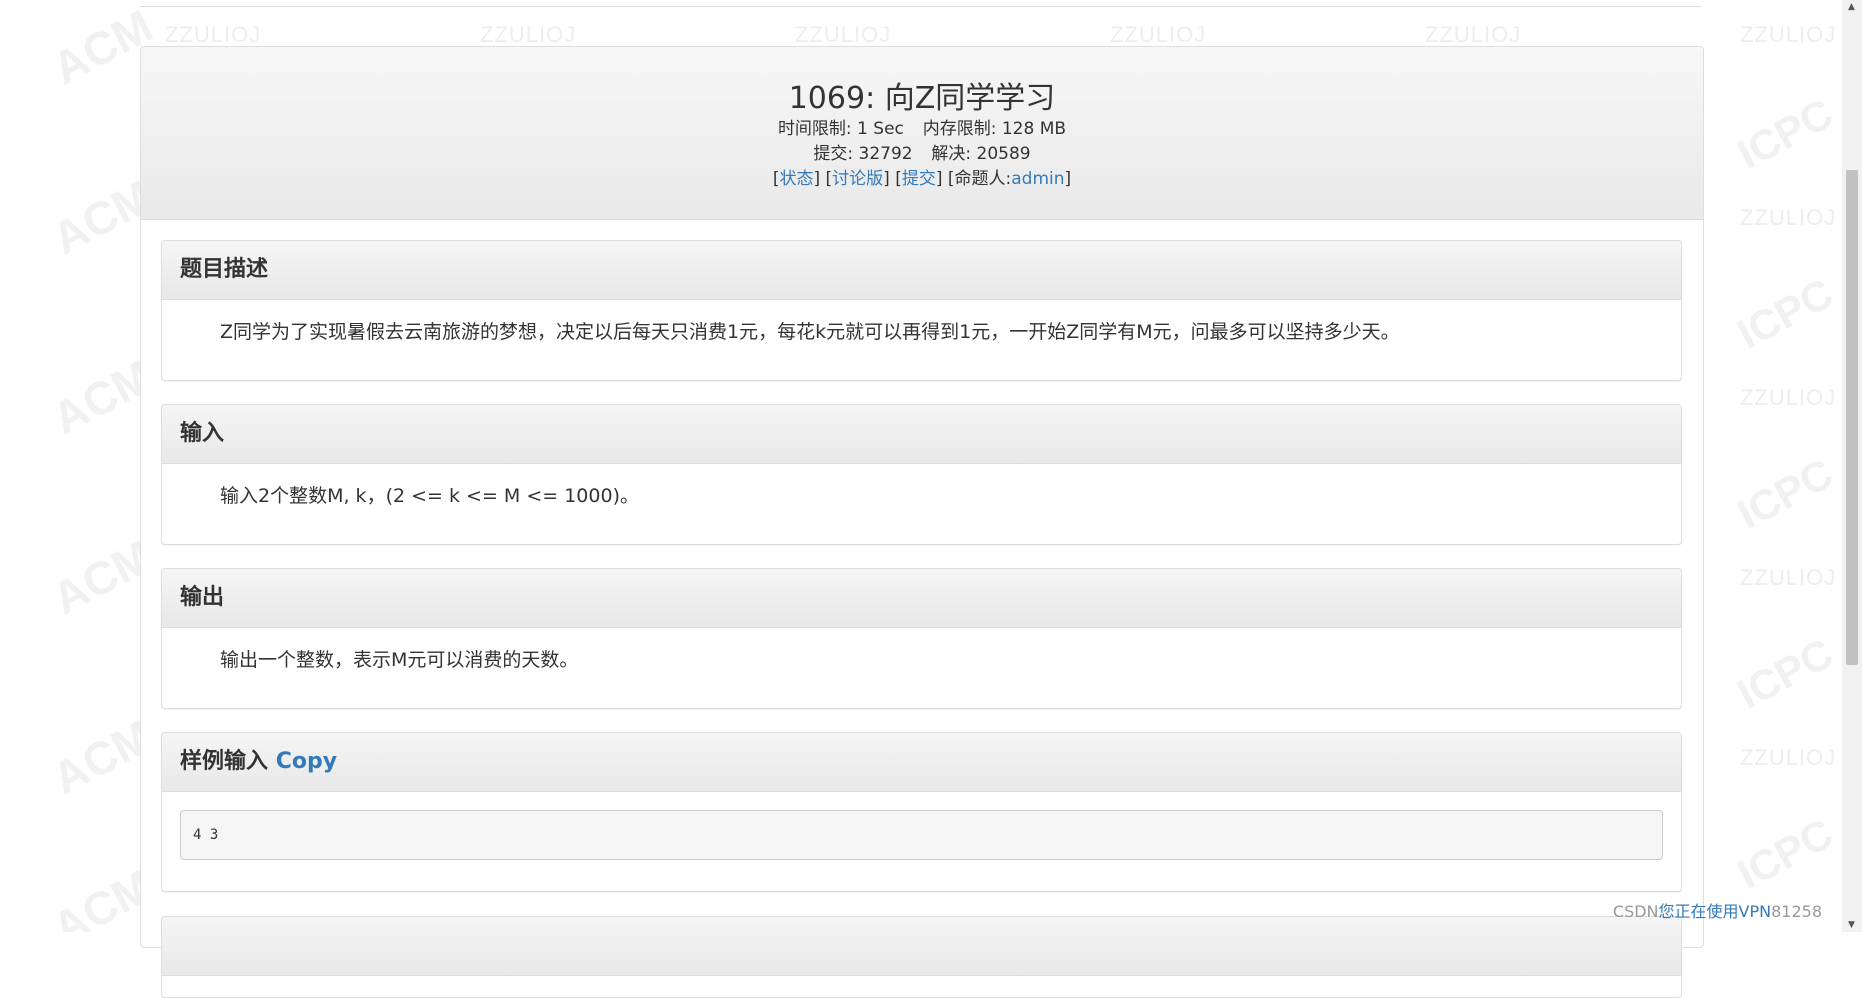 The height and width of the screenshot is (998, 1862). What do you see at coordinates (833, 154) in the screenshot?
I see `submit-count-label: 提交:` at bounding box center [833, 154].